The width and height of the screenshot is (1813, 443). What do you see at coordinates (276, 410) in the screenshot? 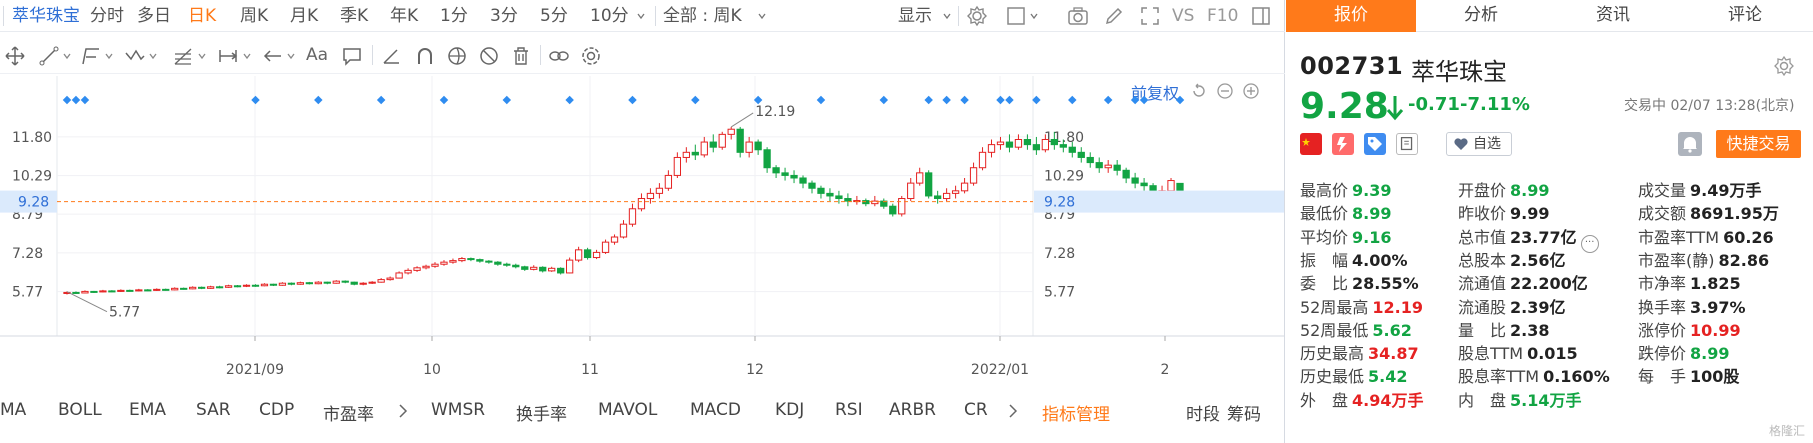
I see `indicator-4: CDP` at bounding box center [276, 410].